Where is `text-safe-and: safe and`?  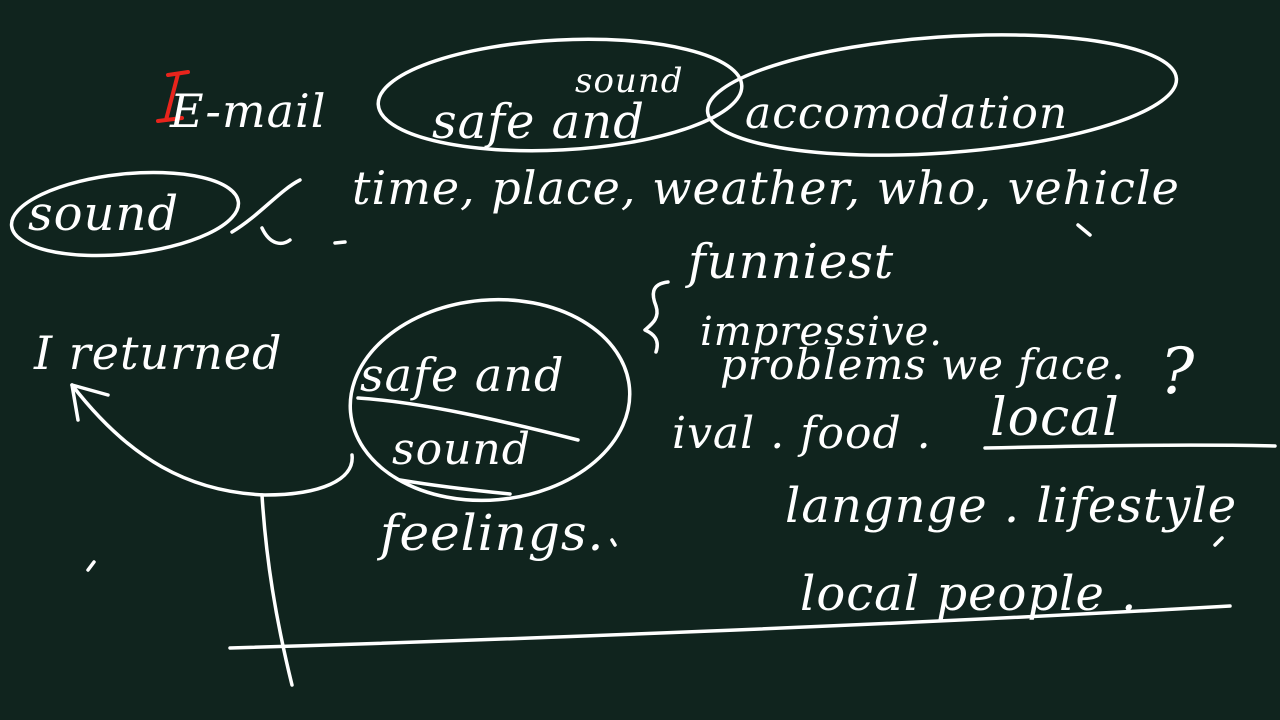
text-safe-and: safe and is located at coordinates (538, 122).